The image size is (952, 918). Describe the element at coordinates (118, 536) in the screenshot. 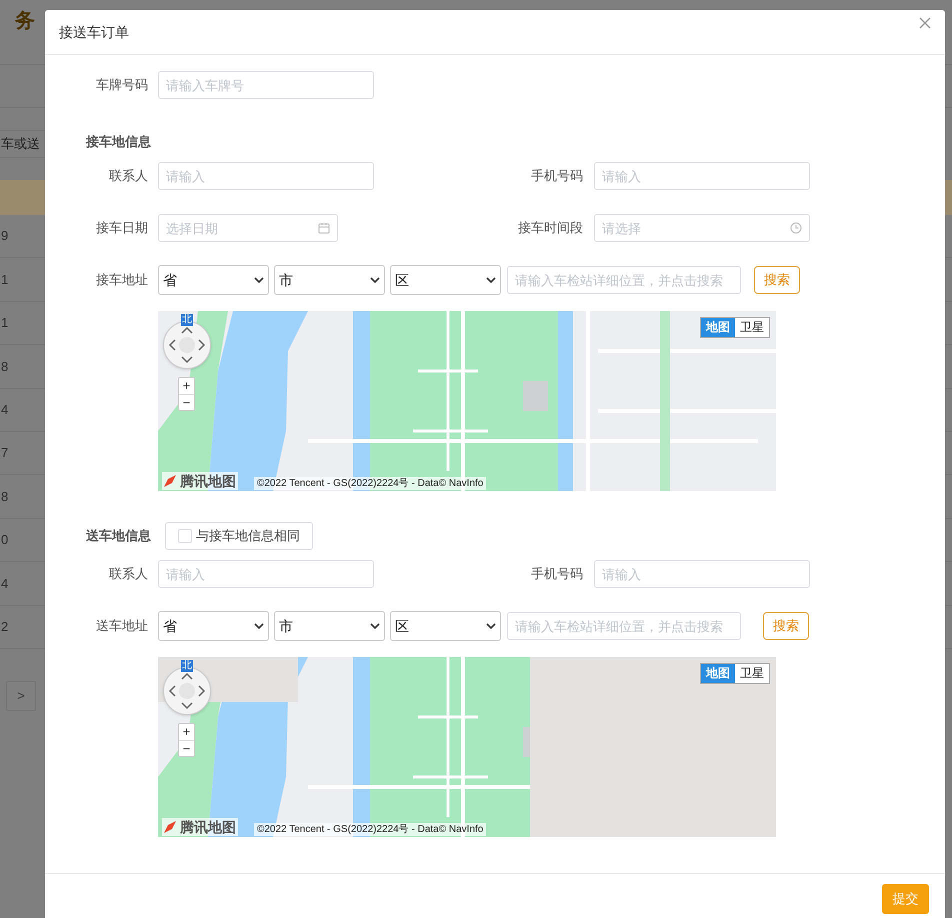

I see `section-heading: 送车地信息` at that location.